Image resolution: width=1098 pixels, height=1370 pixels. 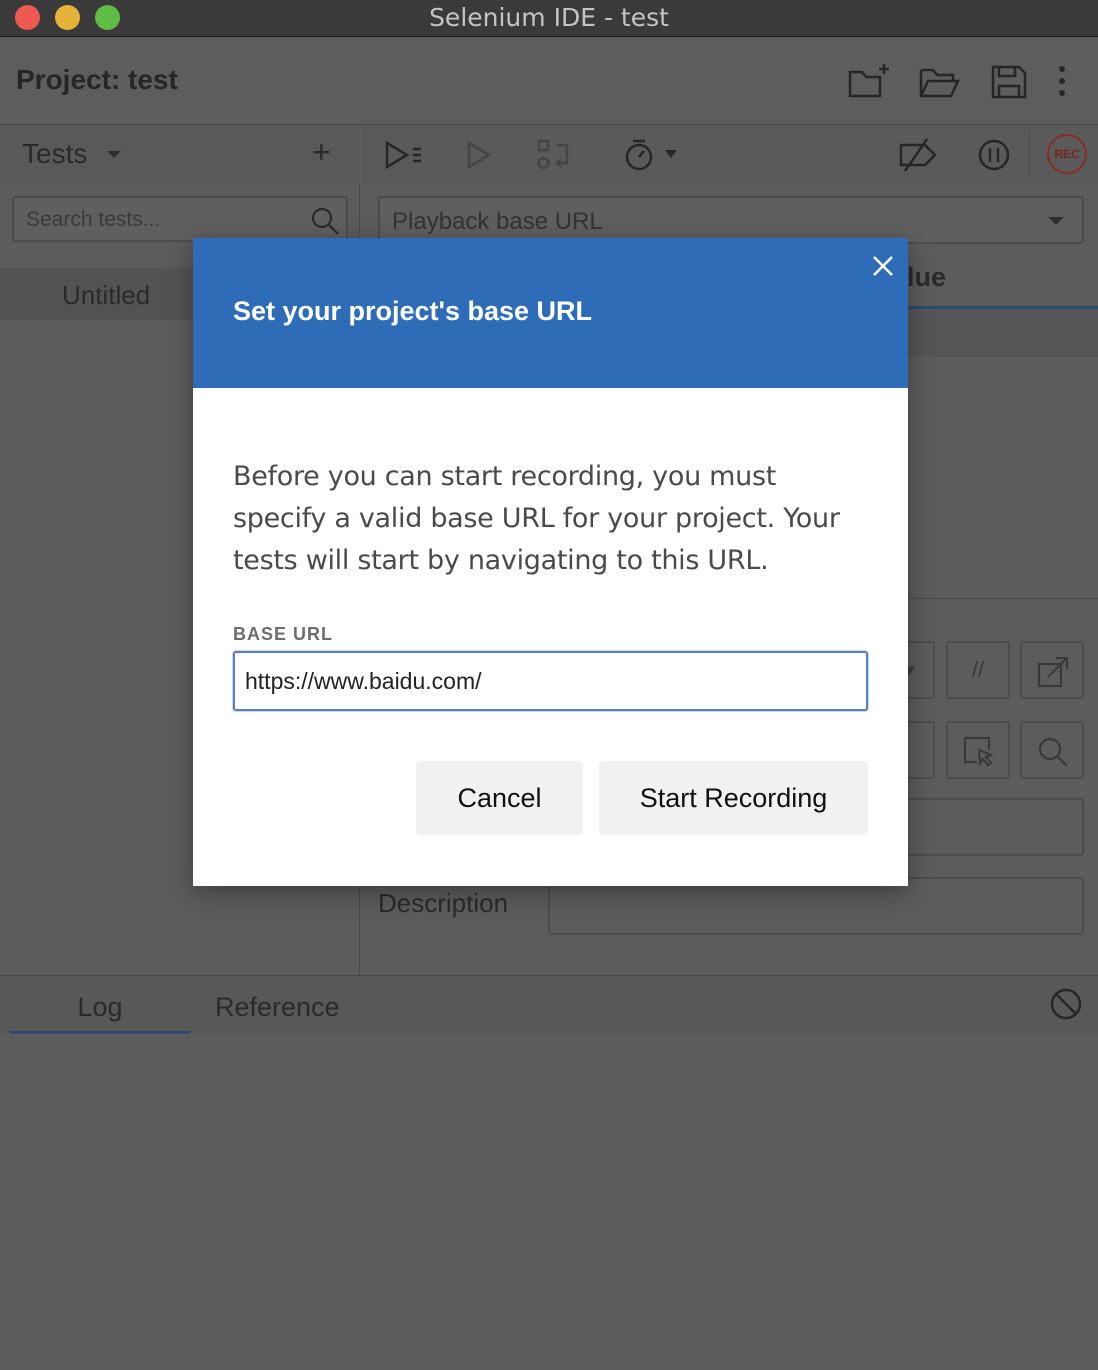 What do you see at coordinates (733, 798) in the screenshot?
I see `start-recording-button: Start Recording` at bounding box center [733, 798].